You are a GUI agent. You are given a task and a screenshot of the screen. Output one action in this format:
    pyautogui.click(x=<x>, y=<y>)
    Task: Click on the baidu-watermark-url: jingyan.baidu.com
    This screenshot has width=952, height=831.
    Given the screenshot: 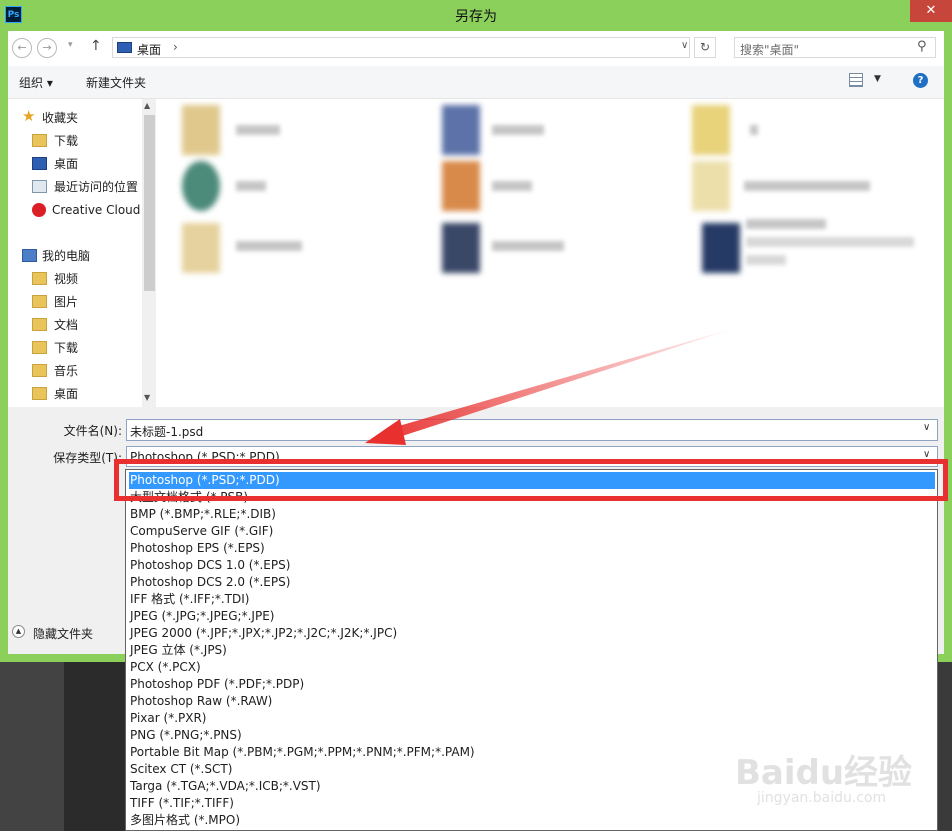 What is the action you would take?
    pyautogui.click(x=822, y=798)
    